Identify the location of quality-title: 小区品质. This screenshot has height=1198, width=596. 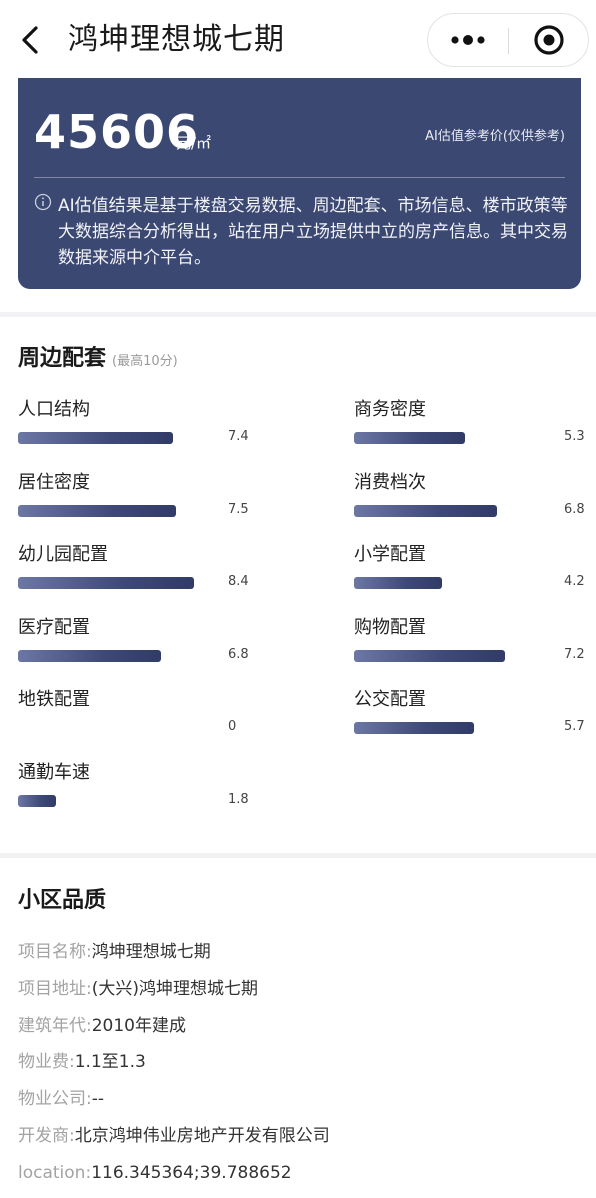
(62, 900).